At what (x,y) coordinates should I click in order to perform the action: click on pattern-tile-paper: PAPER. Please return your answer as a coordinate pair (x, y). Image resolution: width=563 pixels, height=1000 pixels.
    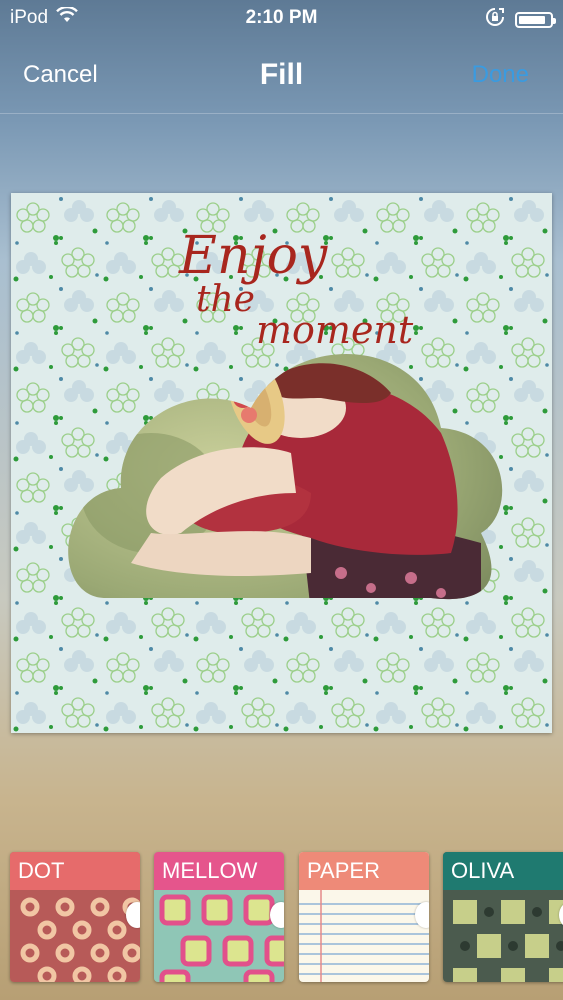
    Looking at the image, I should click on (364, 917).